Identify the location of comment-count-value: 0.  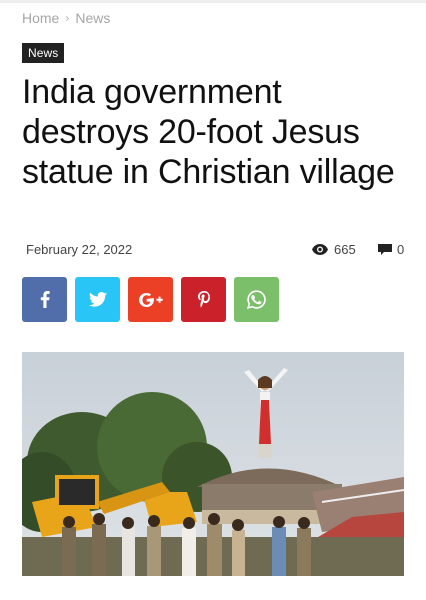
(401, 249).